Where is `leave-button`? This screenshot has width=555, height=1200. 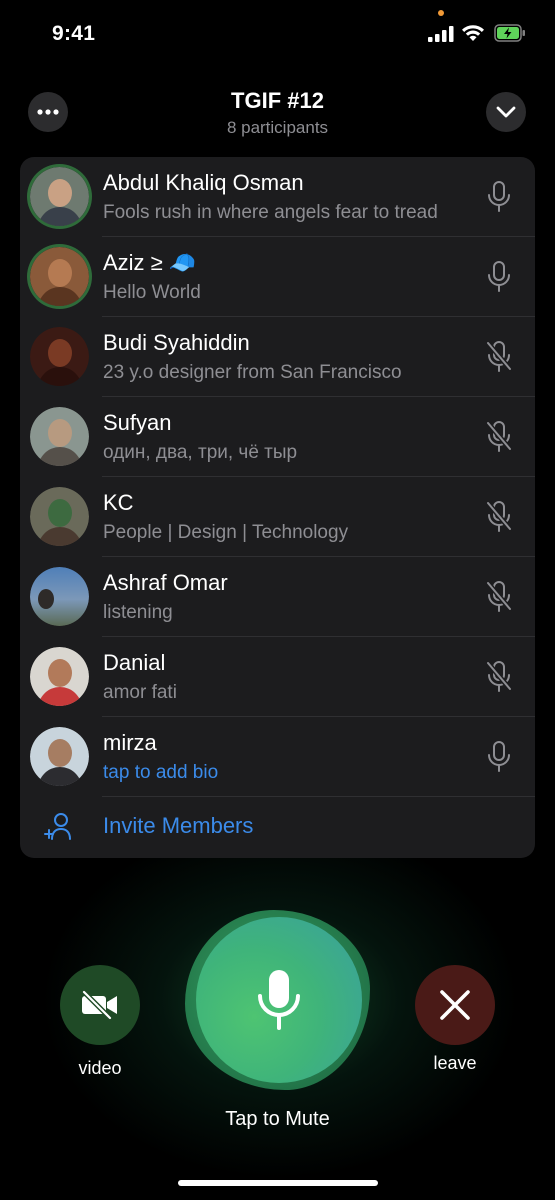
leave-button is located at coordinates (455, 1005).